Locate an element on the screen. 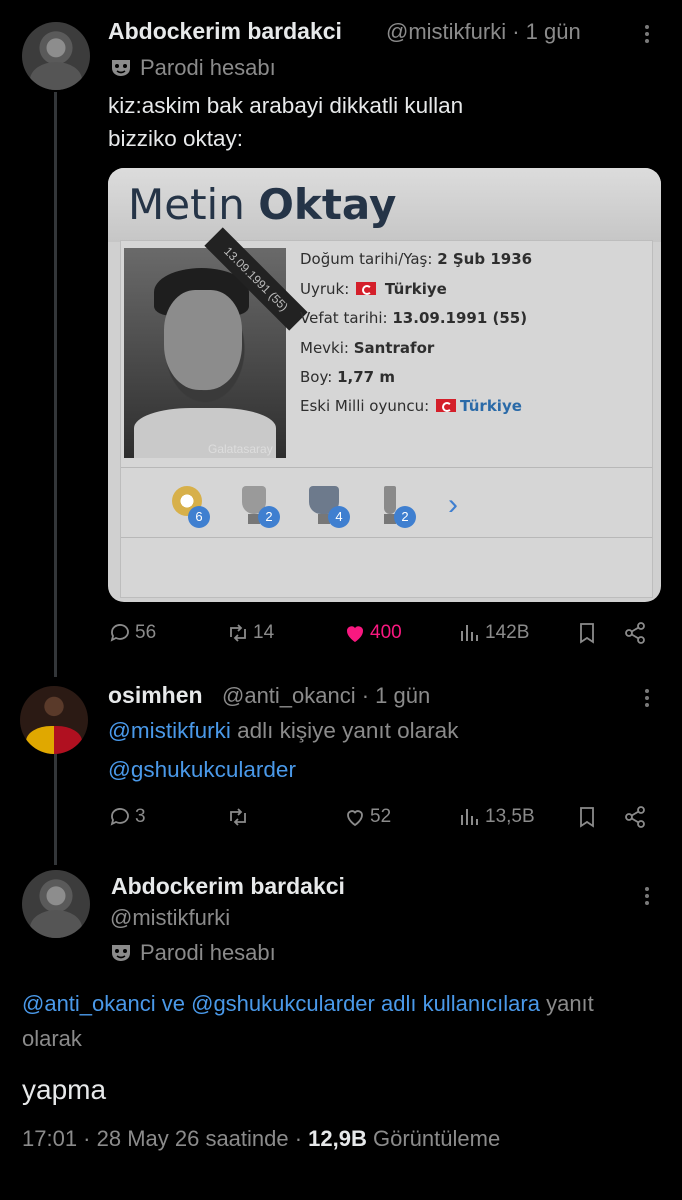 The width and height of the screenshot is (682, 1200). player-first-name: Metin is located at coordinates (193, 204).